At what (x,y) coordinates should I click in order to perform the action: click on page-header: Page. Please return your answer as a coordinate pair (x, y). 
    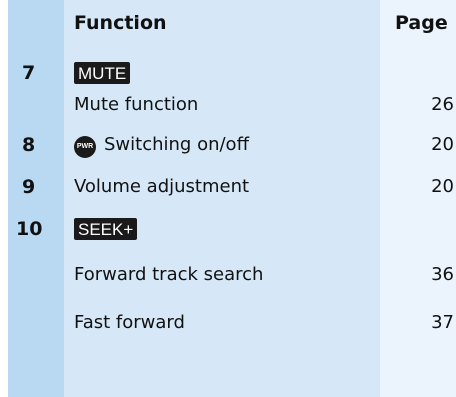
    Looking at the image, I should click on (421, 23).